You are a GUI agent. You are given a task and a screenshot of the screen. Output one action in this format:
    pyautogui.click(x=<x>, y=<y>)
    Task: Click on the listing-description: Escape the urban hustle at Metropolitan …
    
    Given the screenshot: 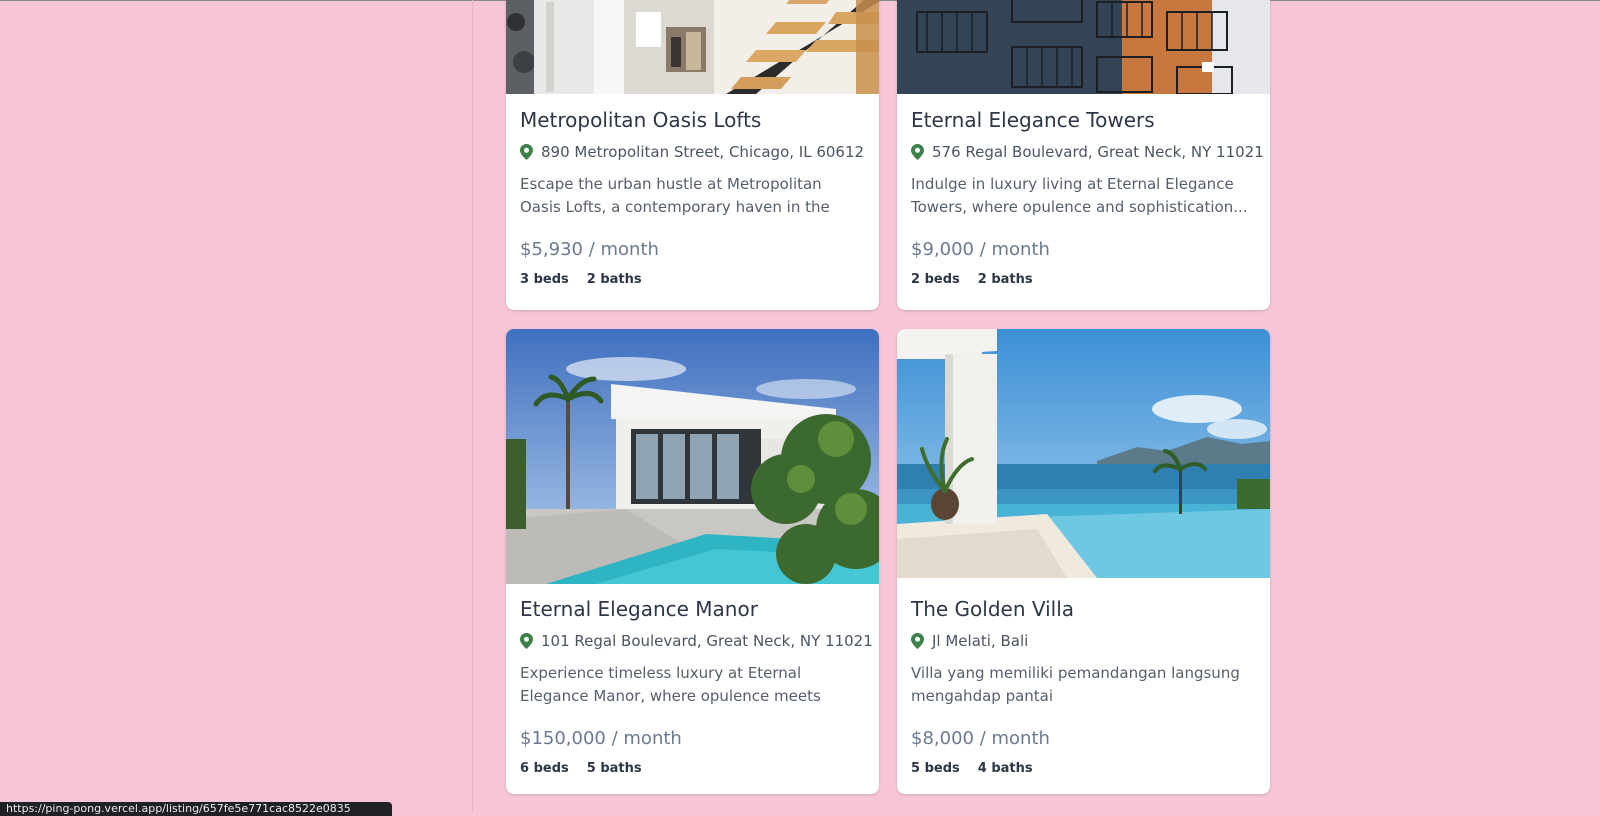 What is the action you would take?
    pyautogui.click(x=675, y=195)
    